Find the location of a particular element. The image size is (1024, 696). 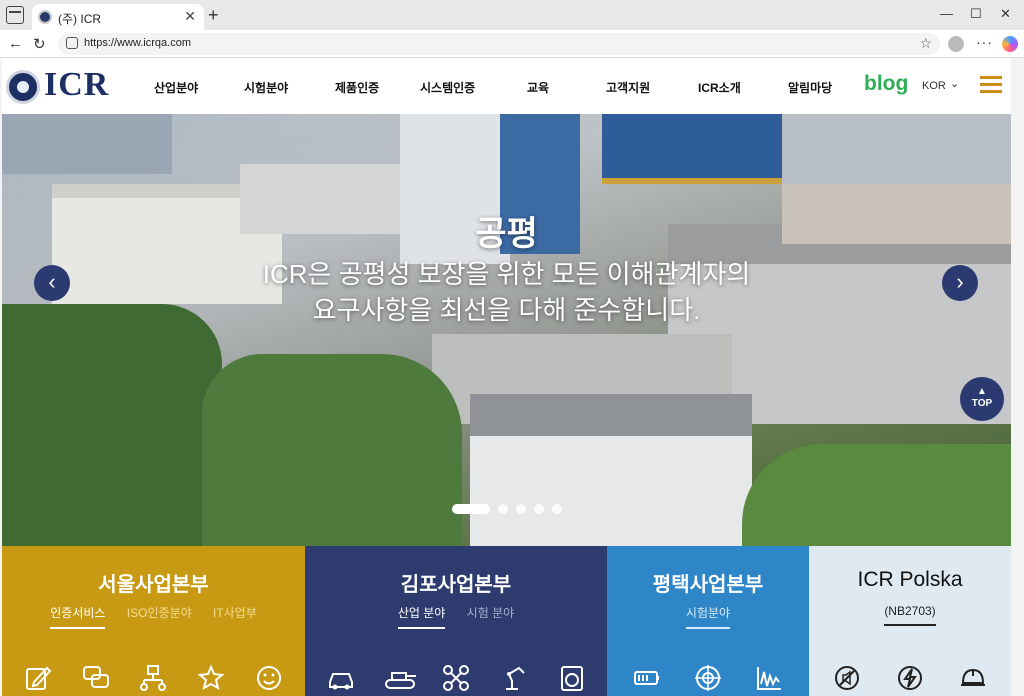

profile-avatar is located at coordinates (956, 44).